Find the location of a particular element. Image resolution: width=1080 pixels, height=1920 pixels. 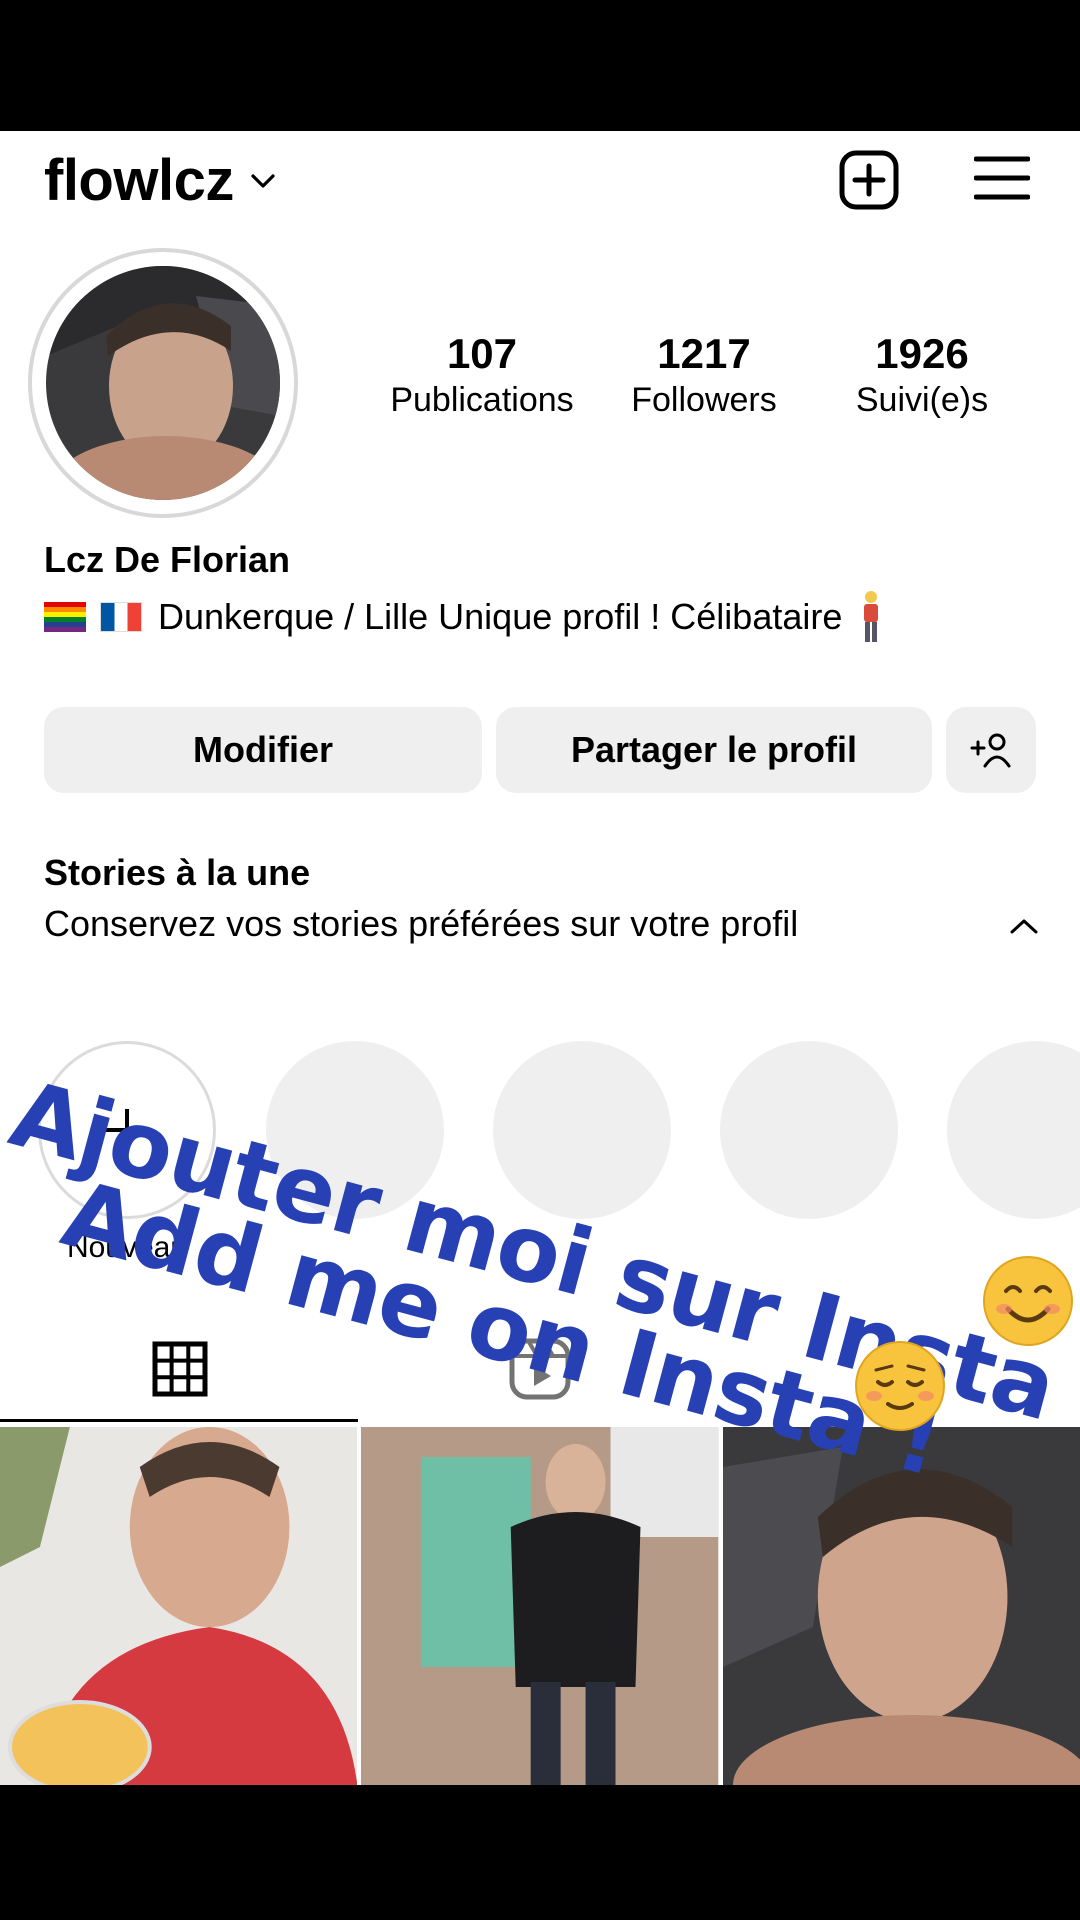

tab-posts-grid is located at coordinates (180, 1369).